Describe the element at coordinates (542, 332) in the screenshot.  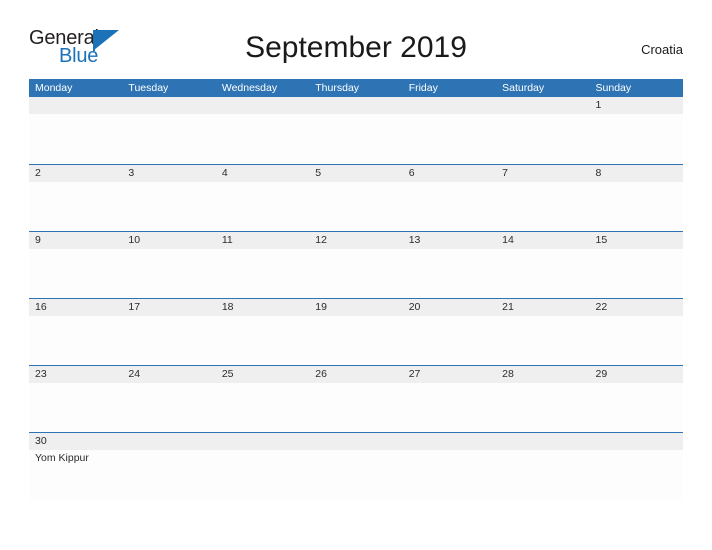
I see `day-cell-21: 21` at that location.